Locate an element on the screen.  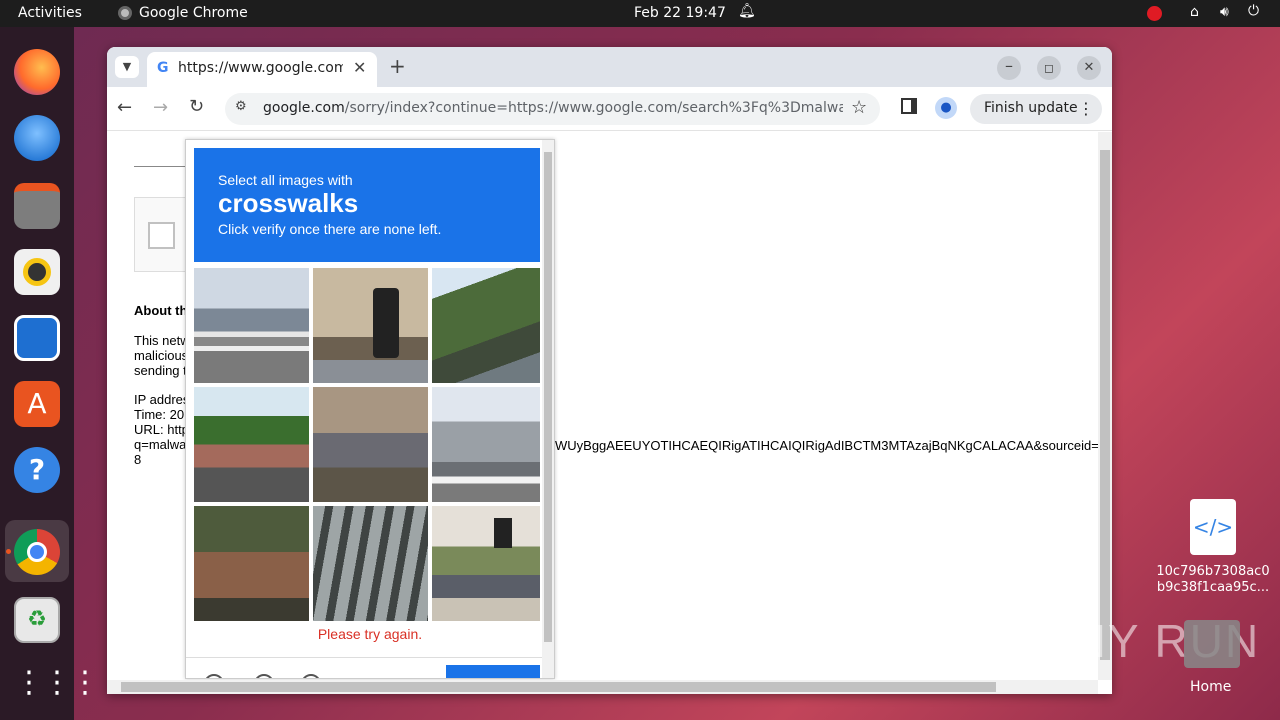
tab-strip: ▼ G https://www.google.com ✕ + – ◻ ✕ is located at coordinates (609, 67).